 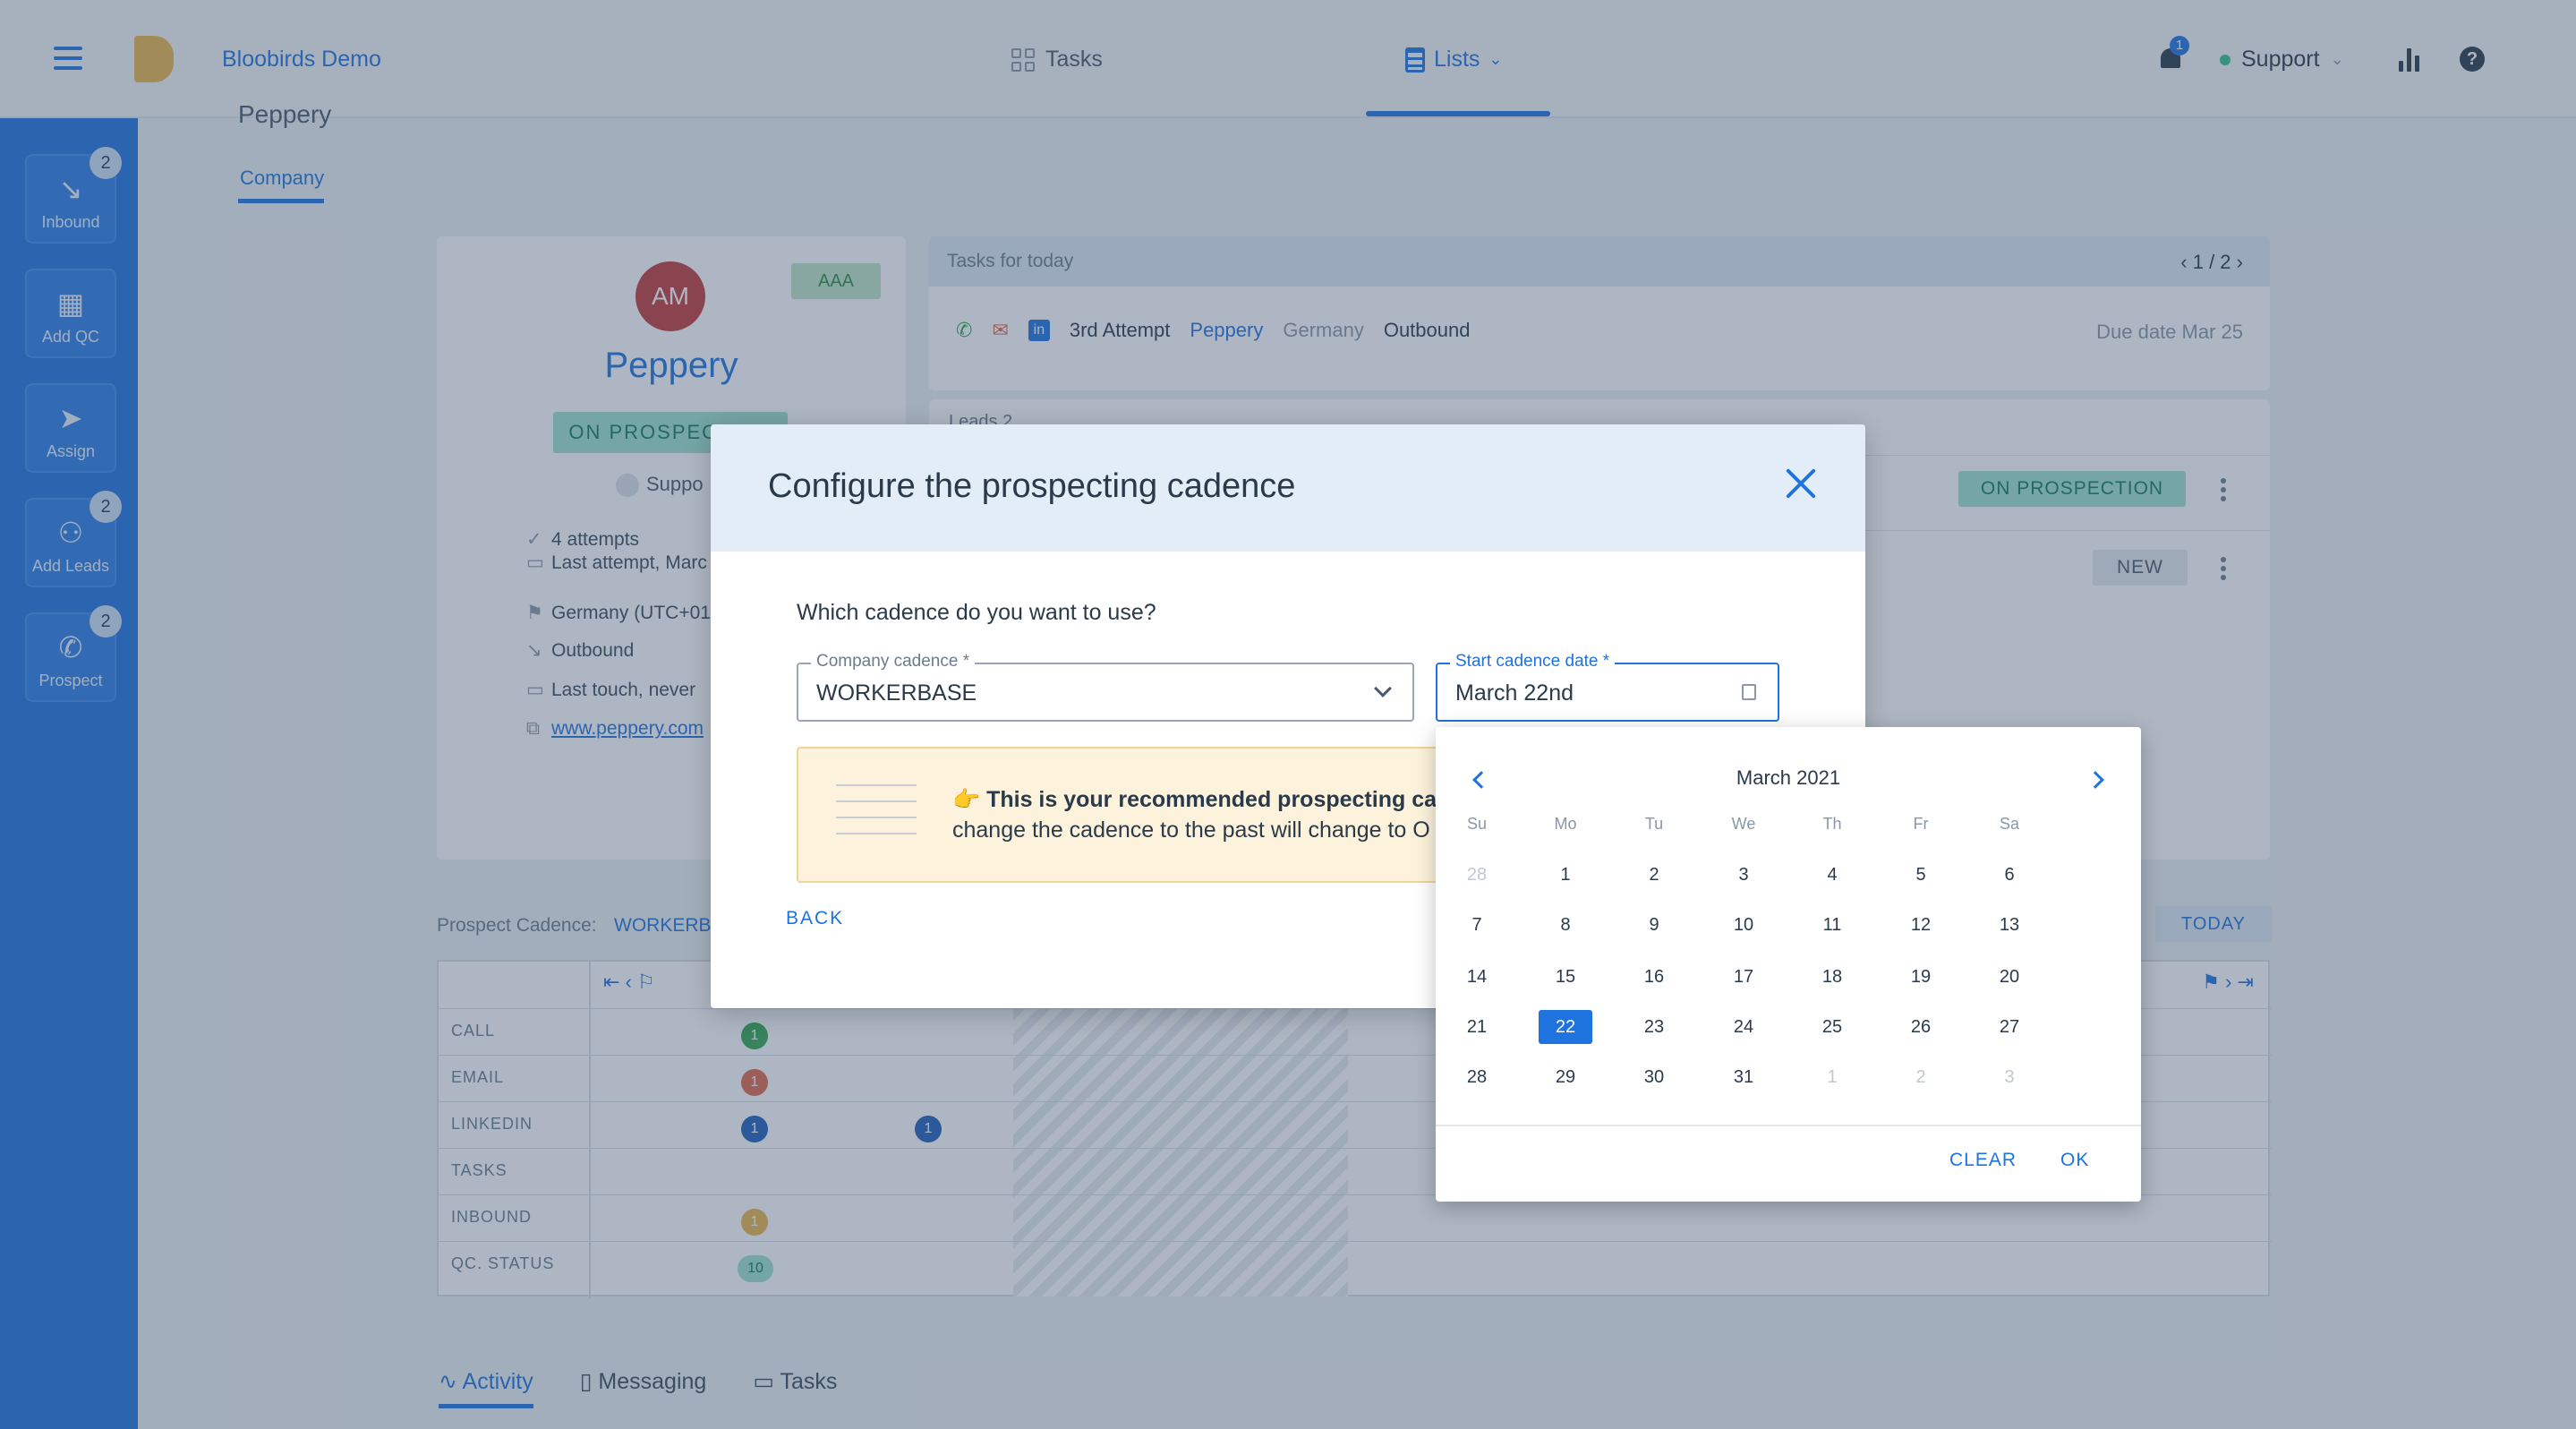 What do you see at coordinates (1983, 1160) in the screenshot?
I see `clear-button: CLEAR` at bounding box center [1983, 1160].